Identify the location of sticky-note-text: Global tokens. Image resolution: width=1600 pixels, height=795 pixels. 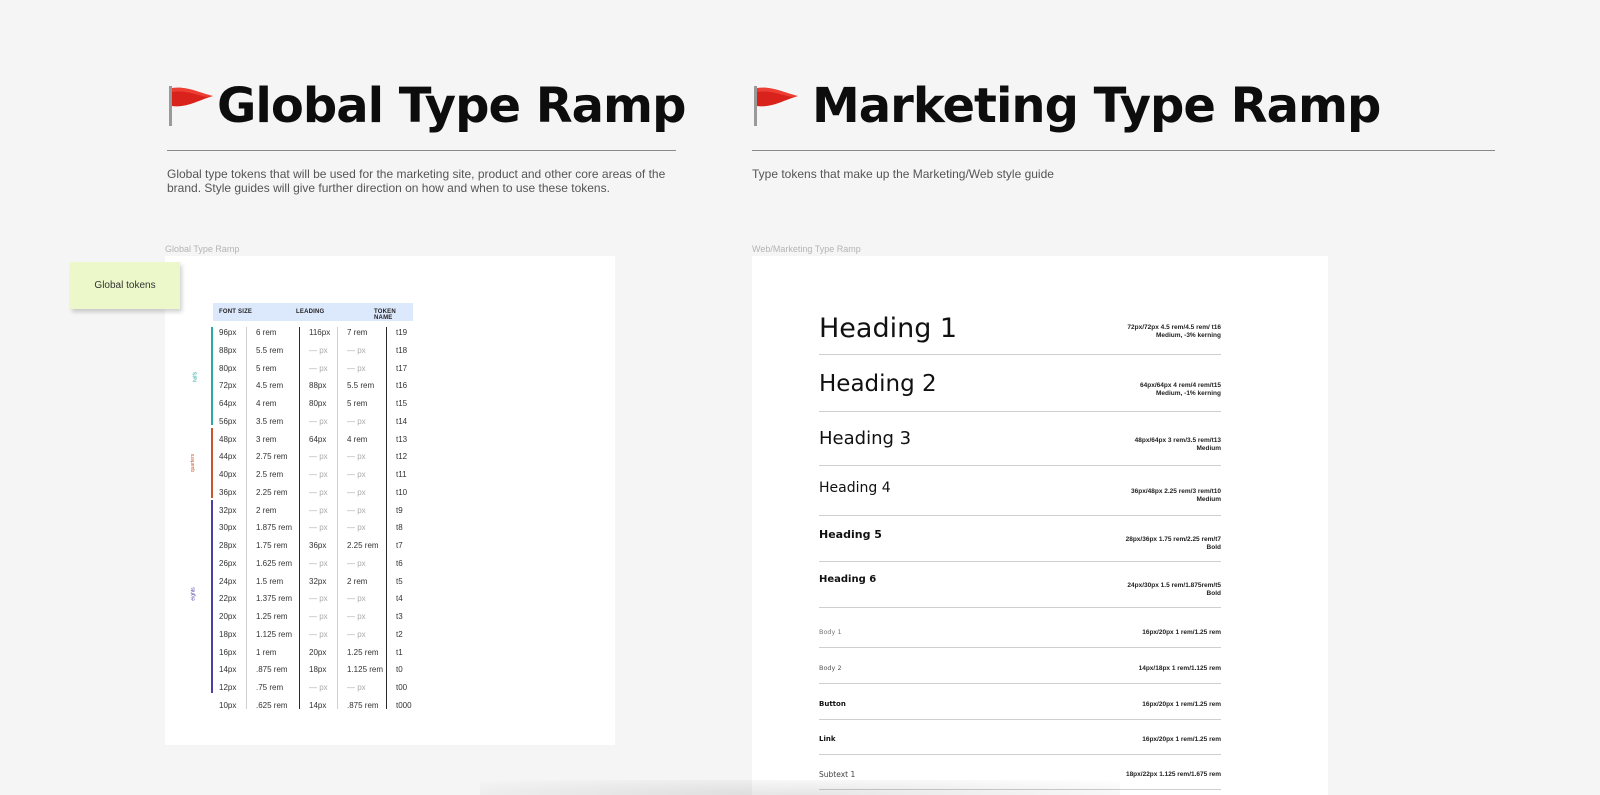
(125, 285).